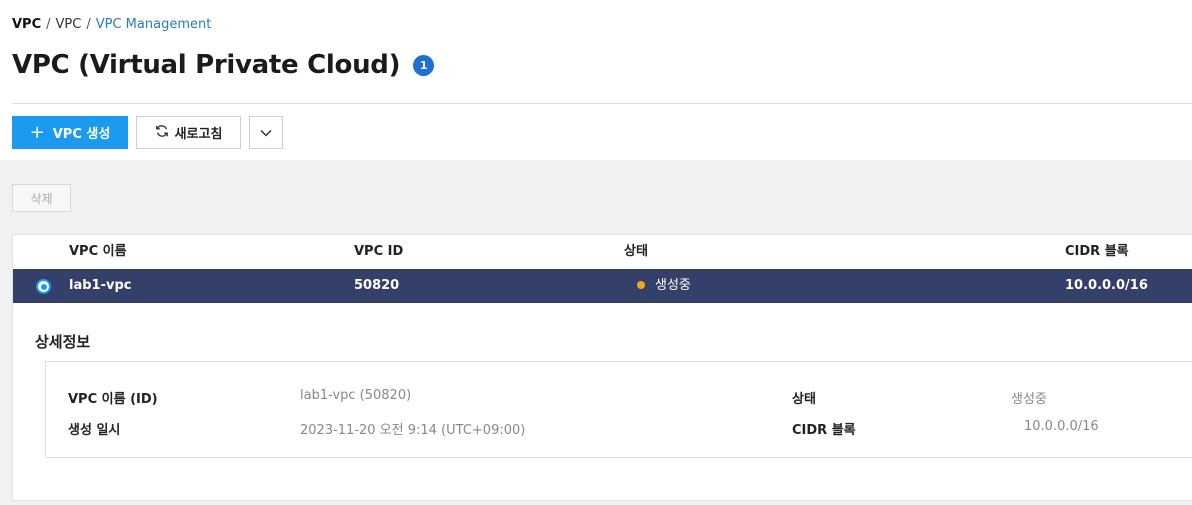  What do you see at coordinates (424, 65) in the screenshot?
I see `count-badge: 1` at bounding box center [424, 65].